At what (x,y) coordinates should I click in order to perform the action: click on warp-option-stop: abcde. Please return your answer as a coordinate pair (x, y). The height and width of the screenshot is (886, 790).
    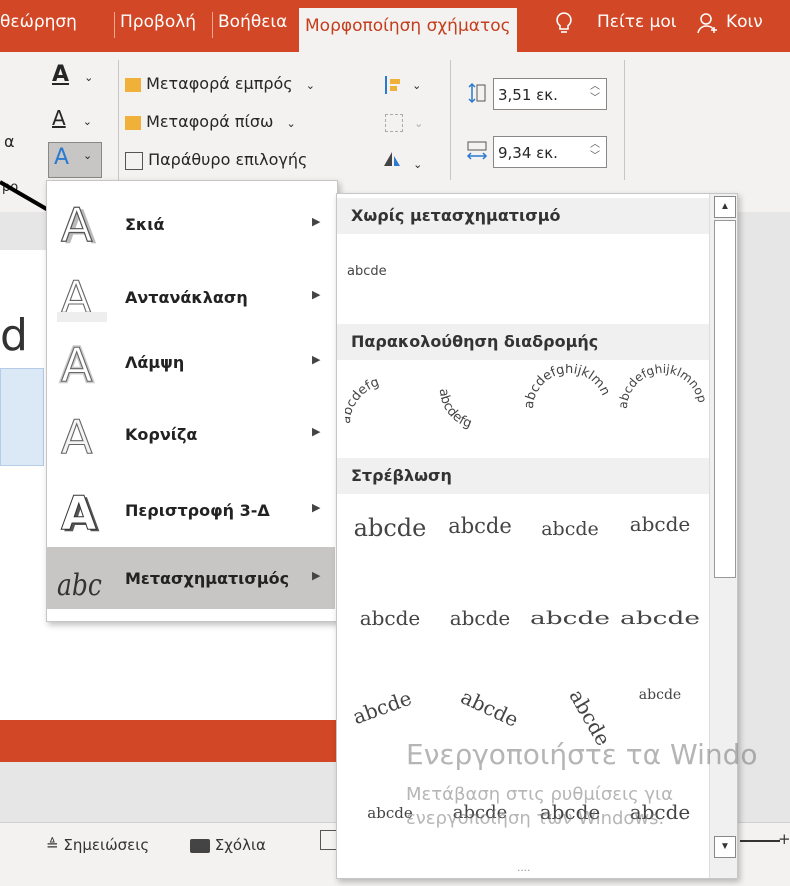
    Looking at the image, I should click on (480, 549).